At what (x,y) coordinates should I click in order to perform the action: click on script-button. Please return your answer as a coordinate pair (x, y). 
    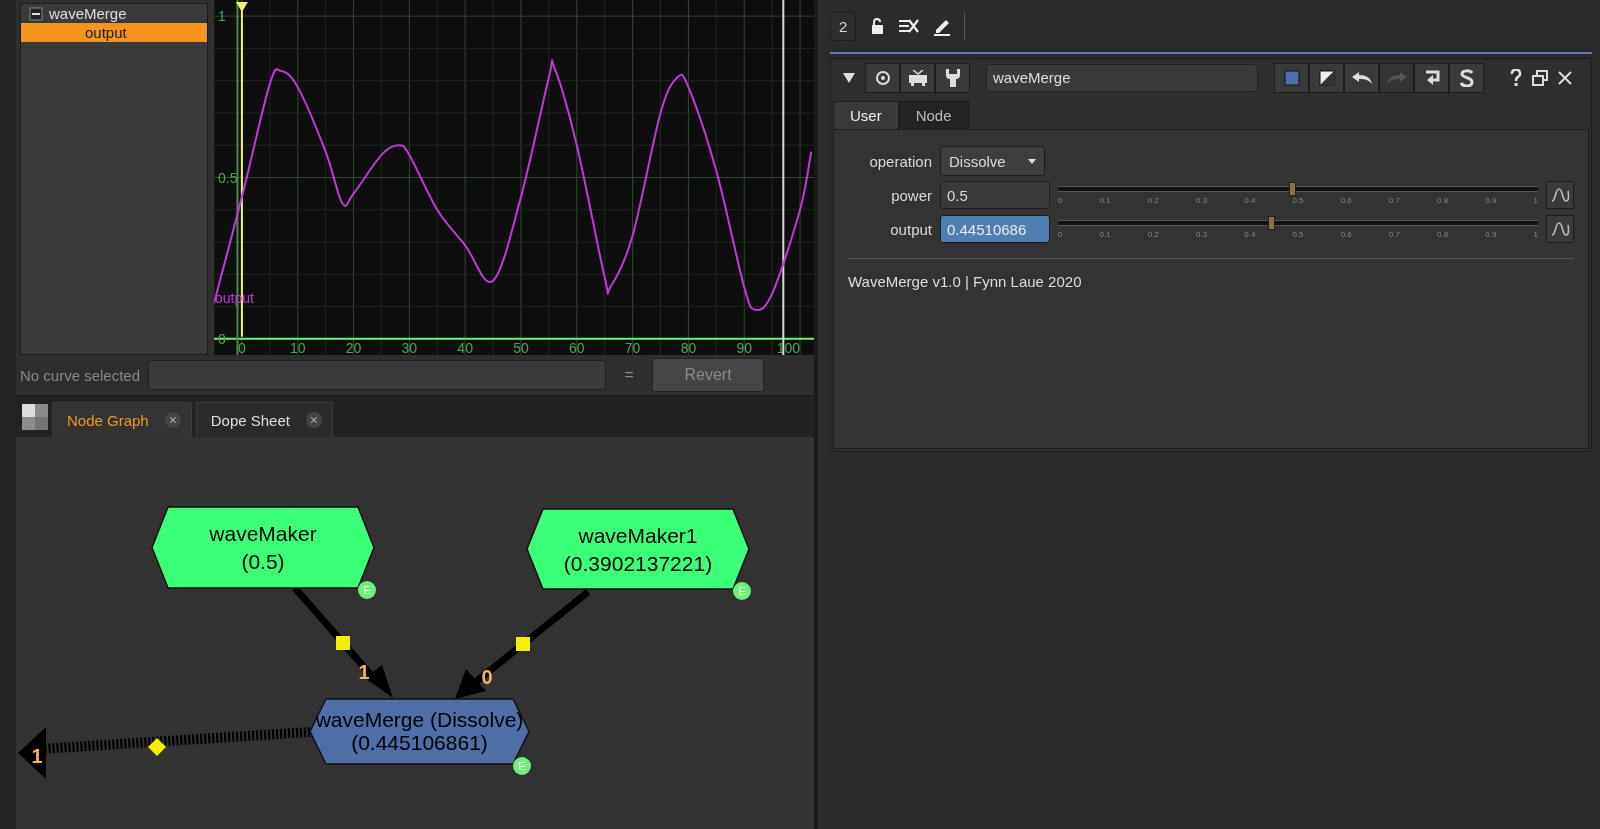
    Looking at the image, I should click on (1466, 78).